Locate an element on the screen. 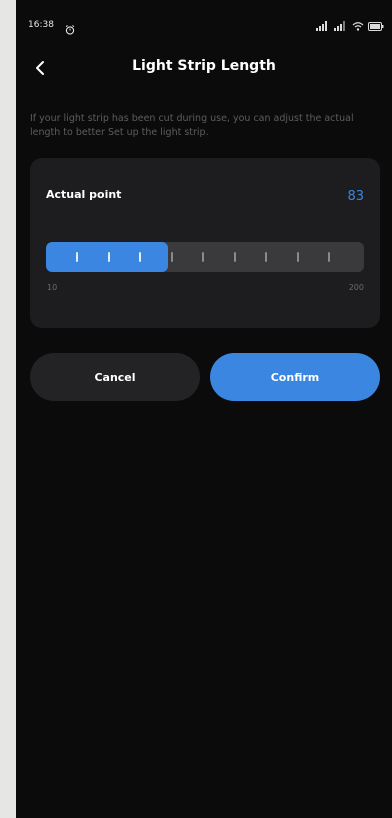 This screenshot has width=392, height=818. battery-icon is located at coordinates (376, 26).